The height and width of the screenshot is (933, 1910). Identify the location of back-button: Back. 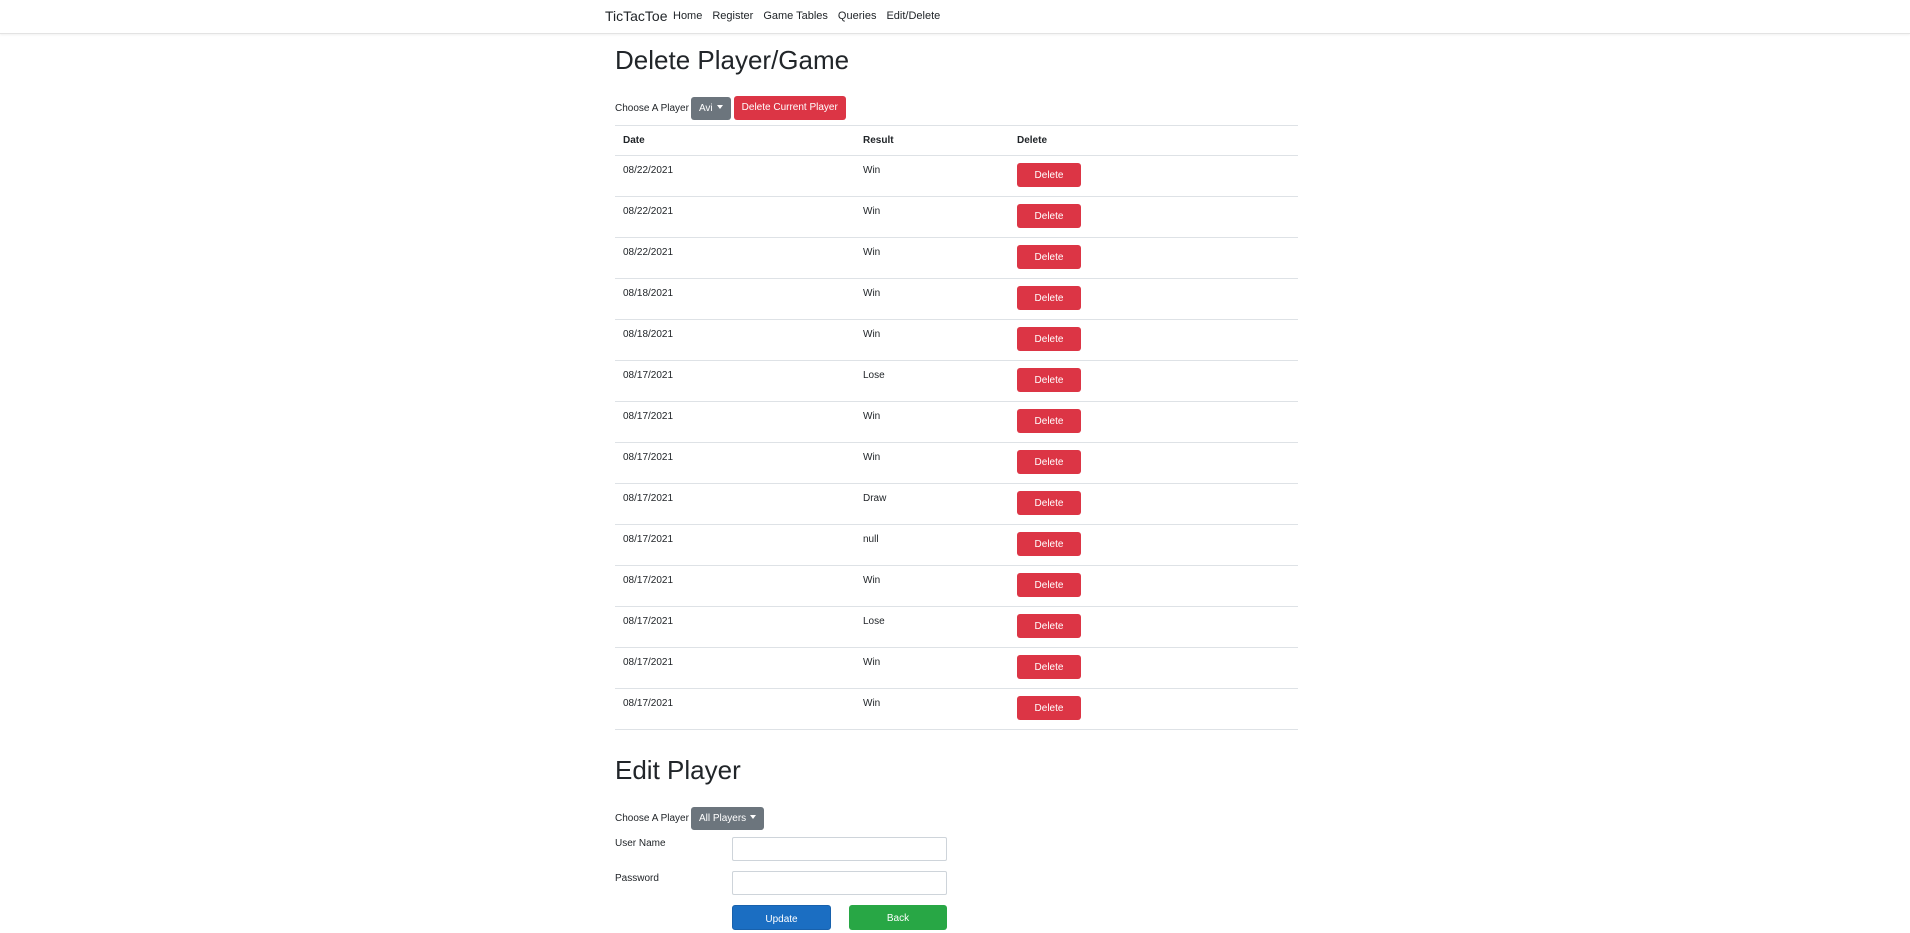
(898, 917).